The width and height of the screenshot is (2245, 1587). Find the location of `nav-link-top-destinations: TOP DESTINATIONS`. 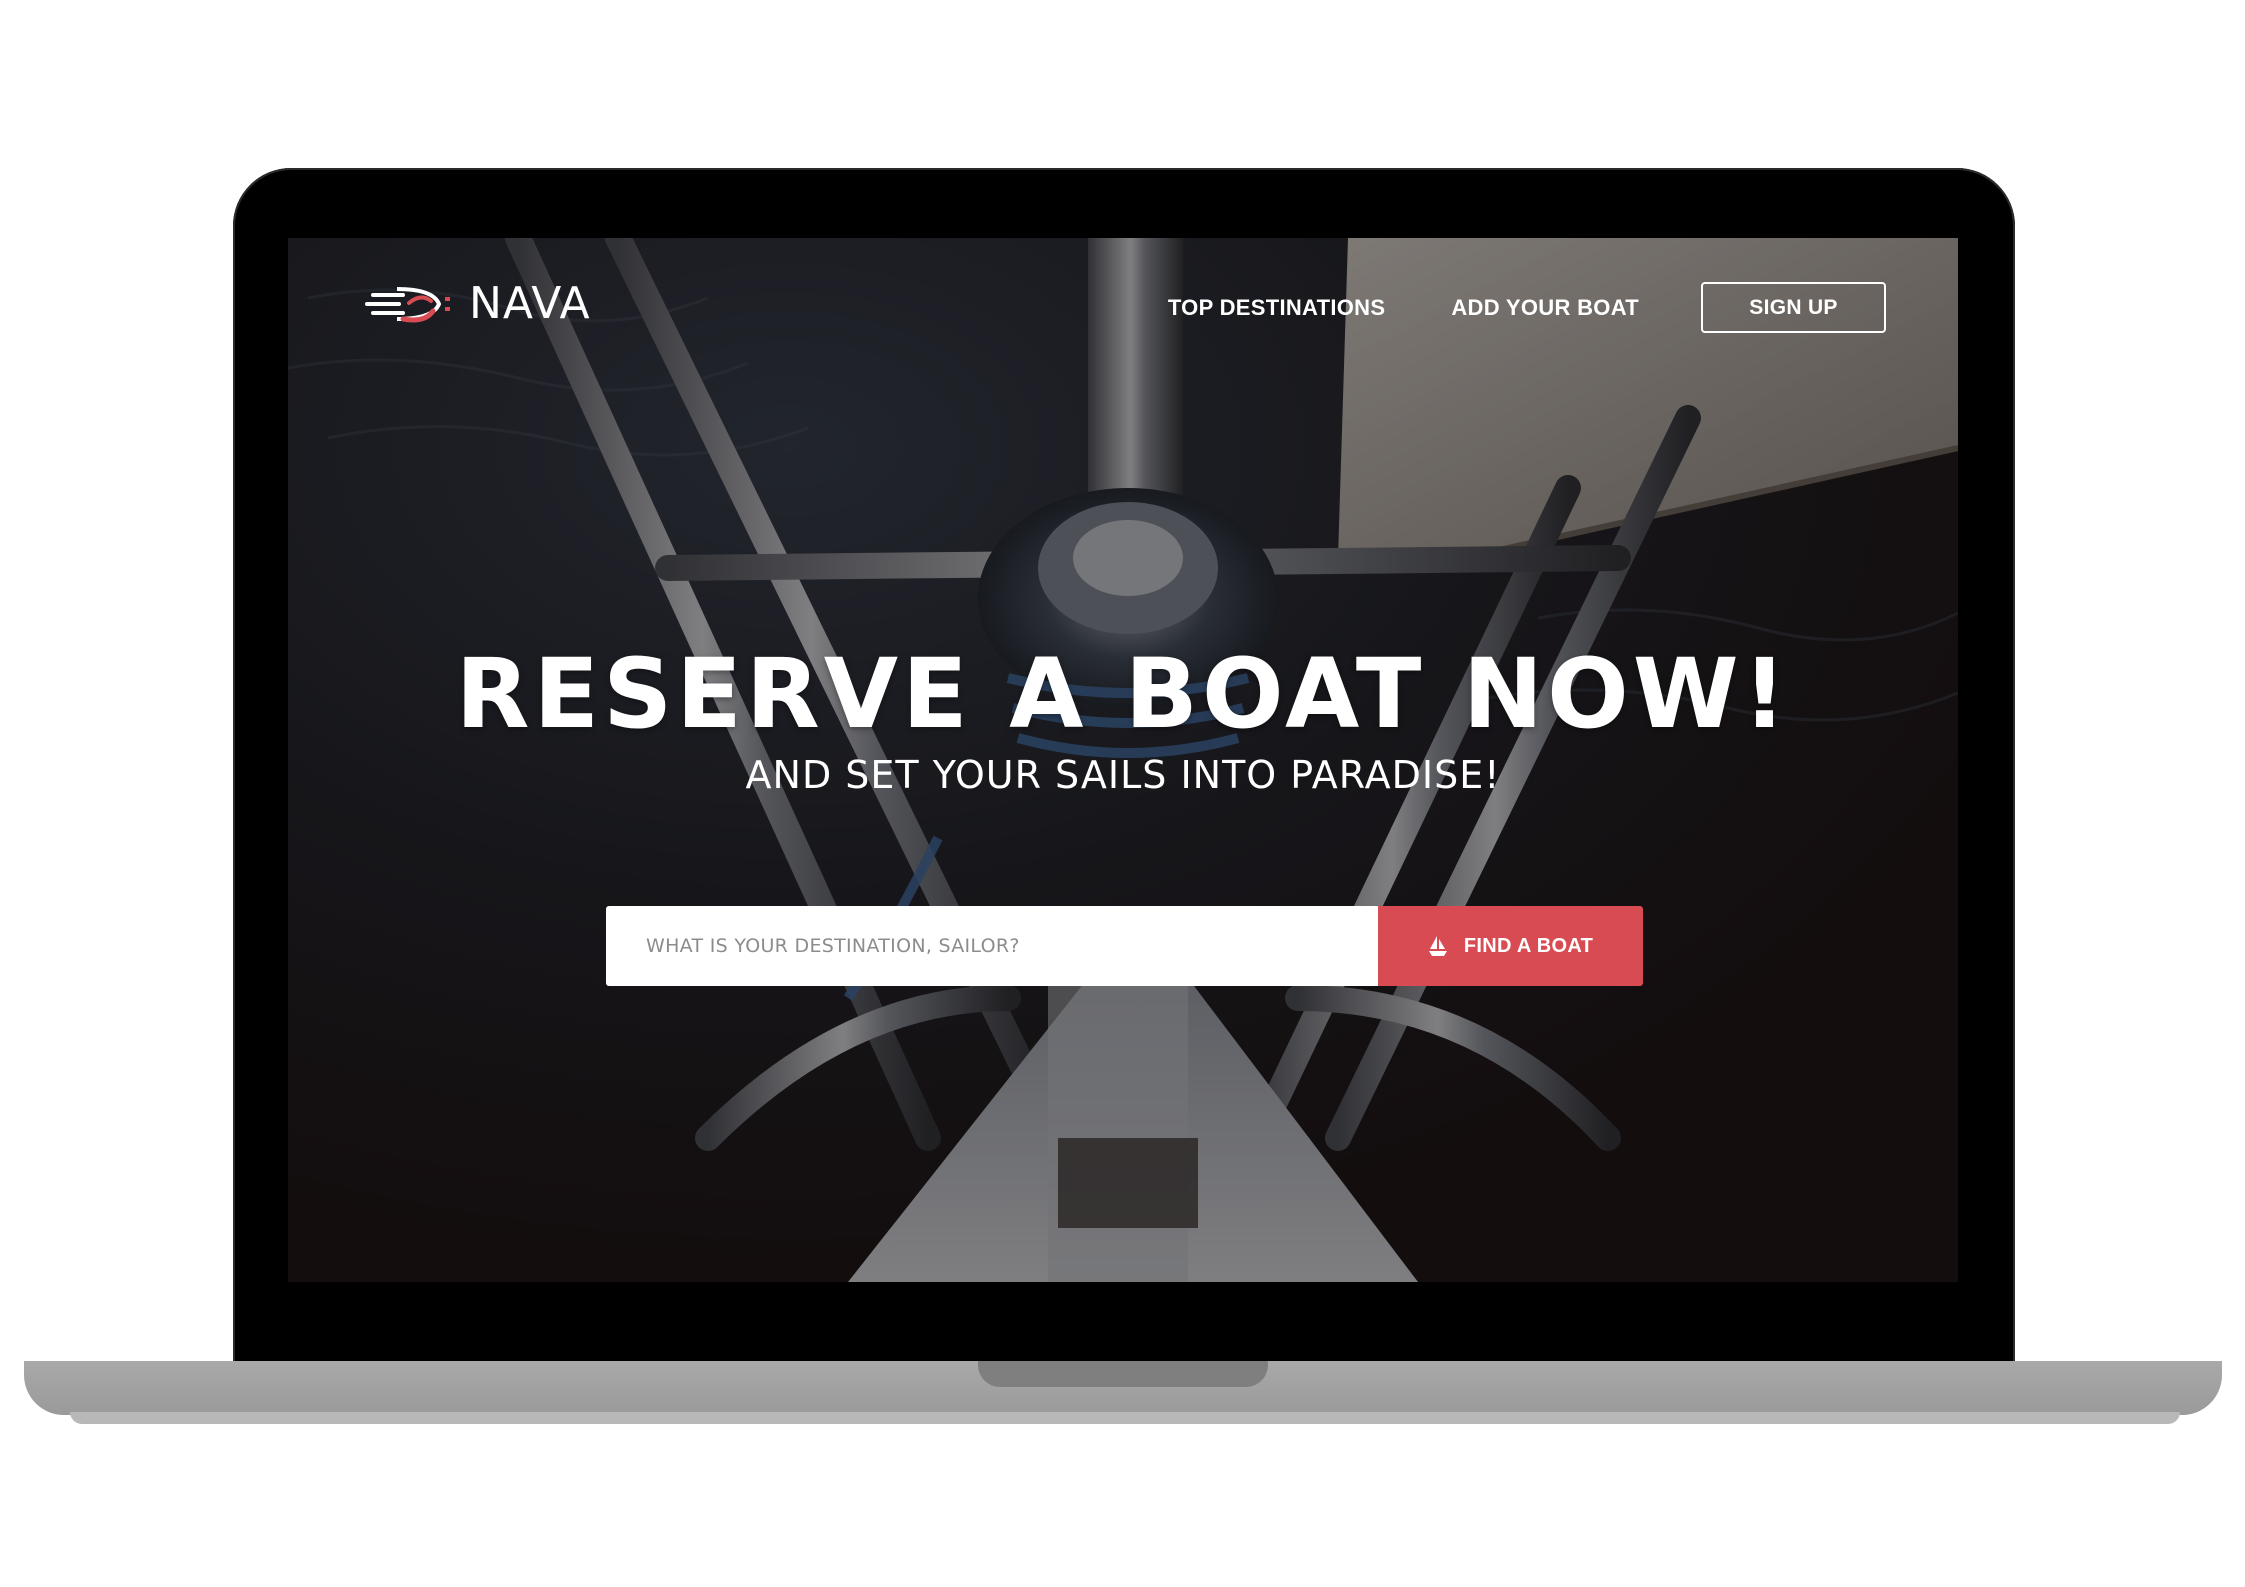

nav-link-top-destinations: TOP DESTINATIONS is located at coordinates (1277, 308).